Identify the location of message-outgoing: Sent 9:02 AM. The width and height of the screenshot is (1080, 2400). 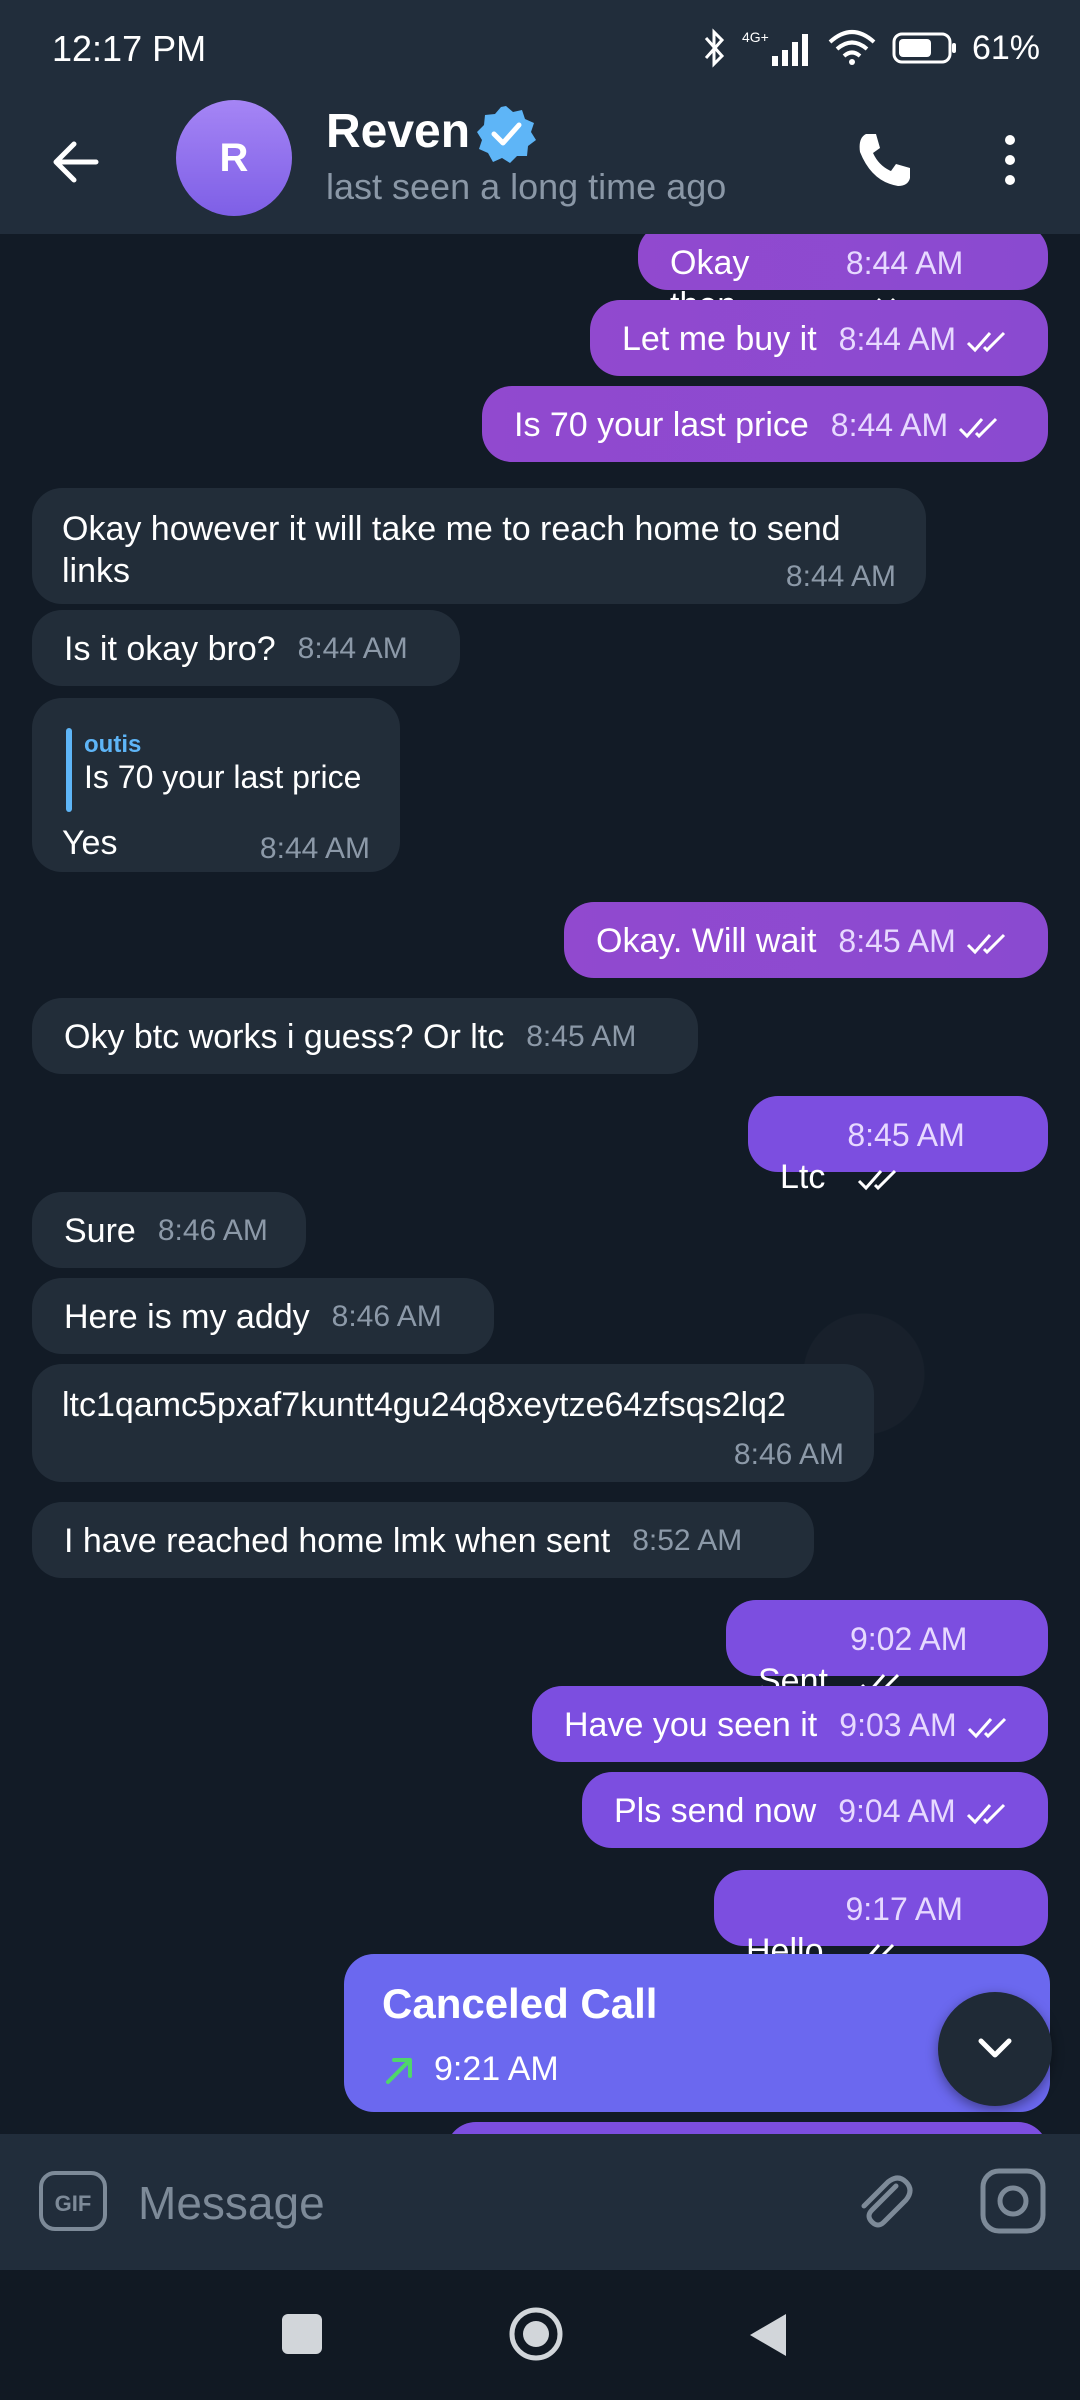
(887, 1650).